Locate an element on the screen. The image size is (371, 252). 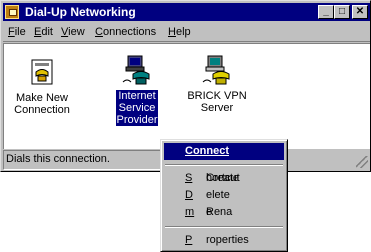
make-new-connection-item: Make New Connection is located at coordinates (42, 86).